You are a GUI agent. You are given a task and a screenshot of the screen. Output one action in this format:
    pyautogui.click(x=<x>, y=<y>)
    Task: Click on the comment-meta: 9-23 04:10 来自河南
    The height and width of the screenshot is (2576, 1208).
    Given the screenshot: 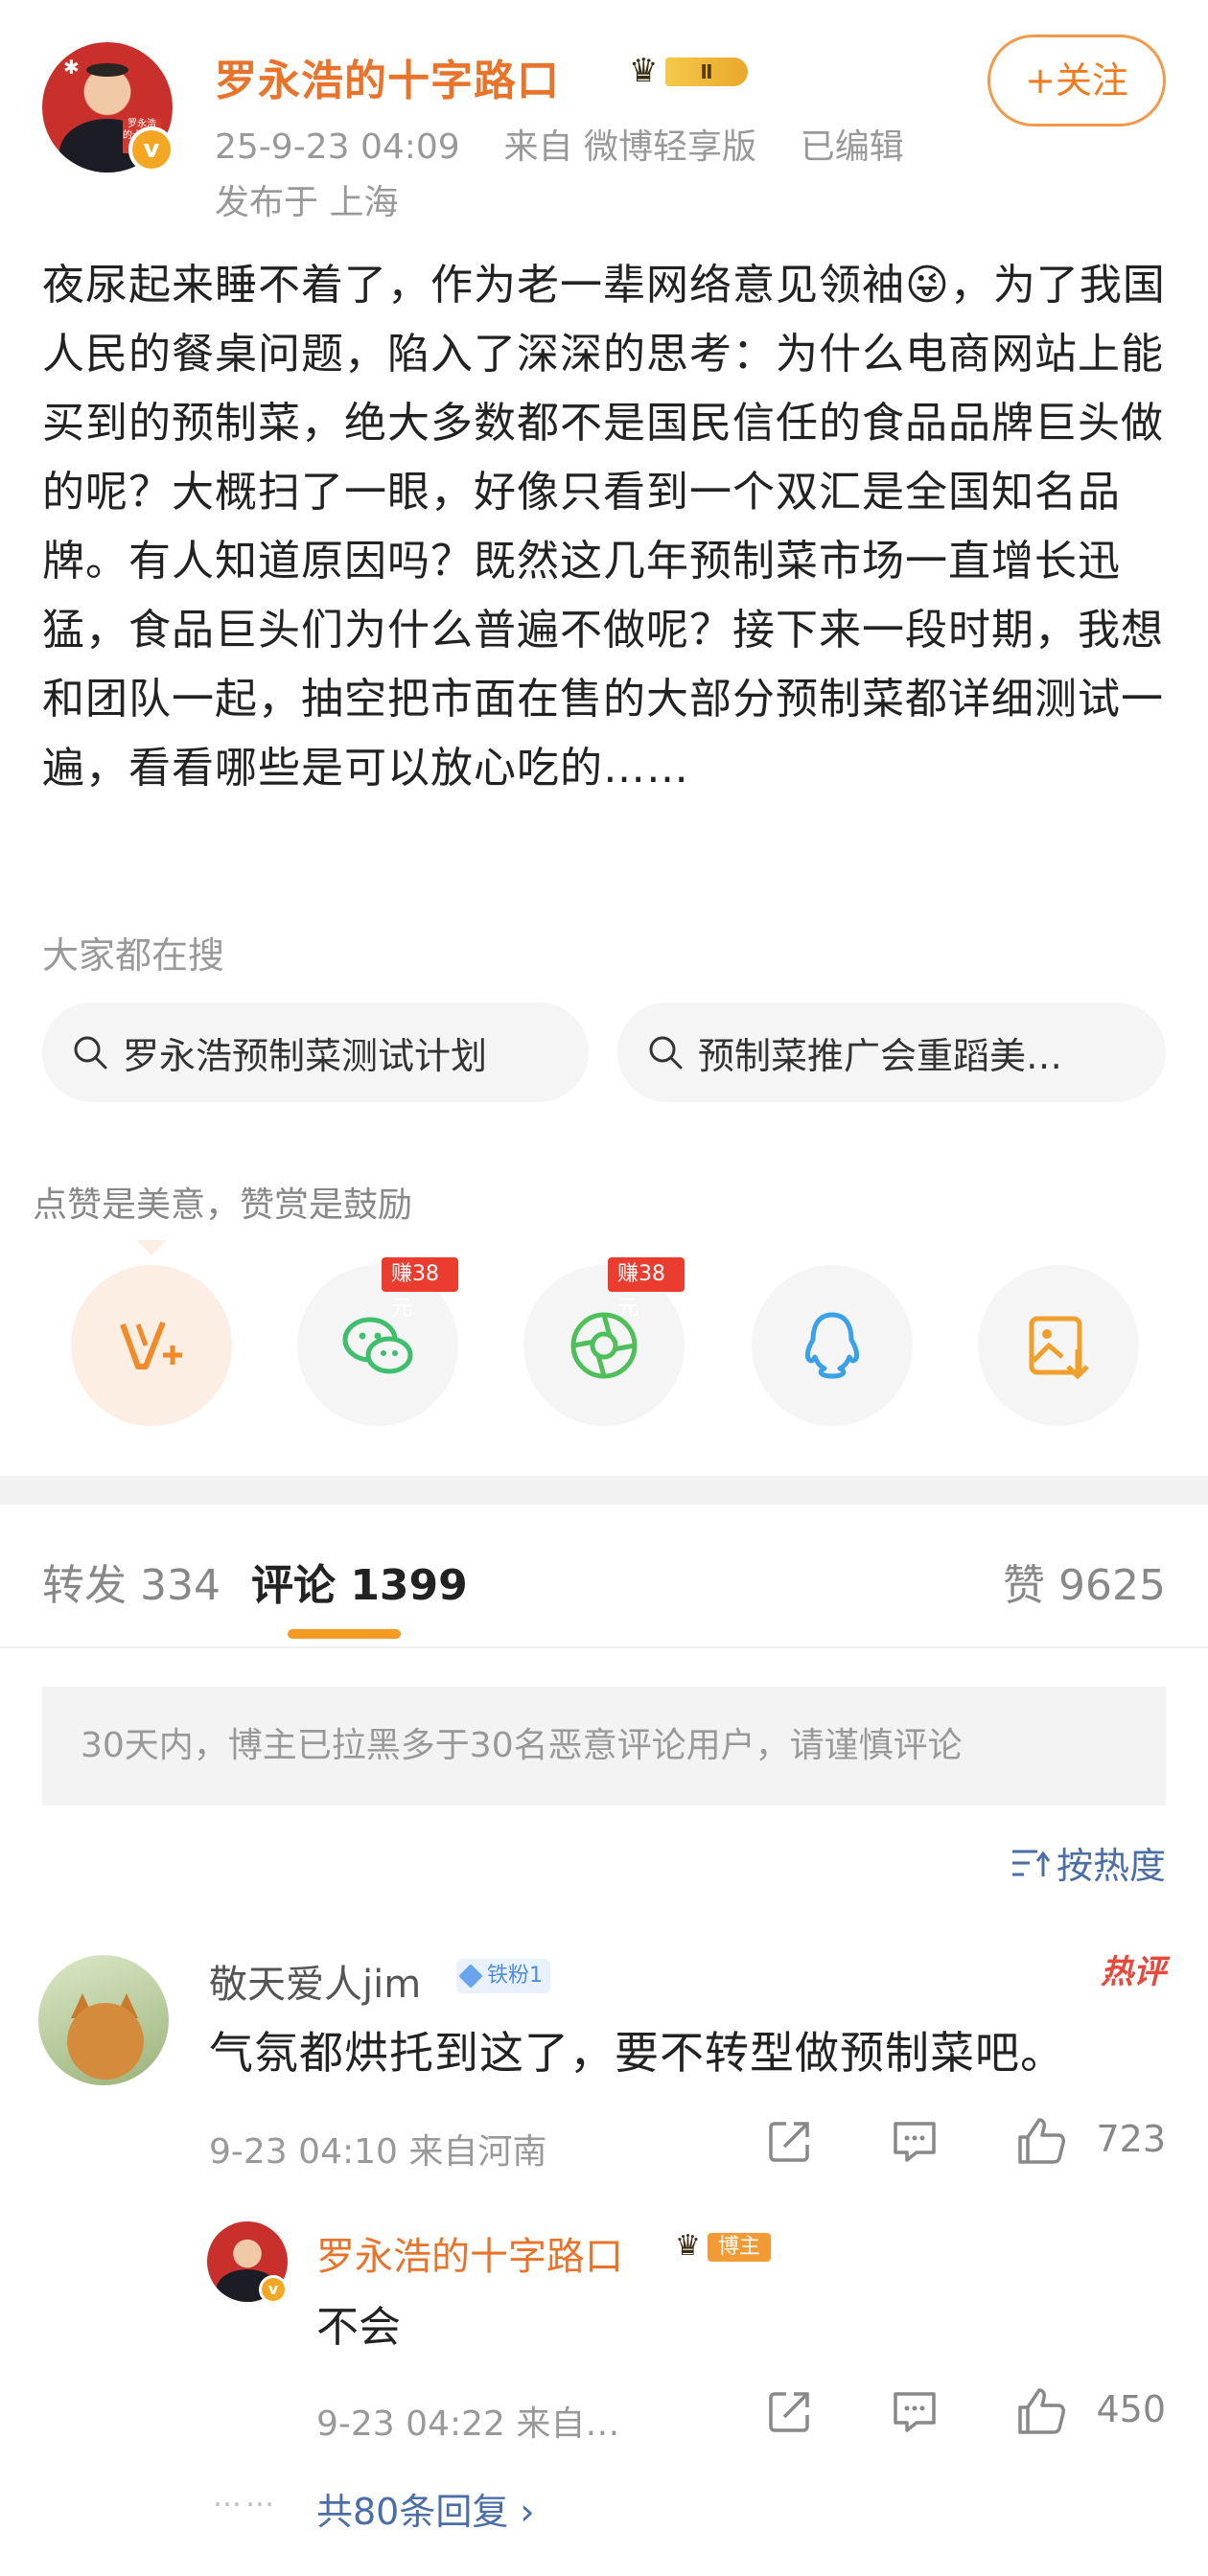 What is the action you would take?
    pyautogui.click(x=378, y=2152)
    